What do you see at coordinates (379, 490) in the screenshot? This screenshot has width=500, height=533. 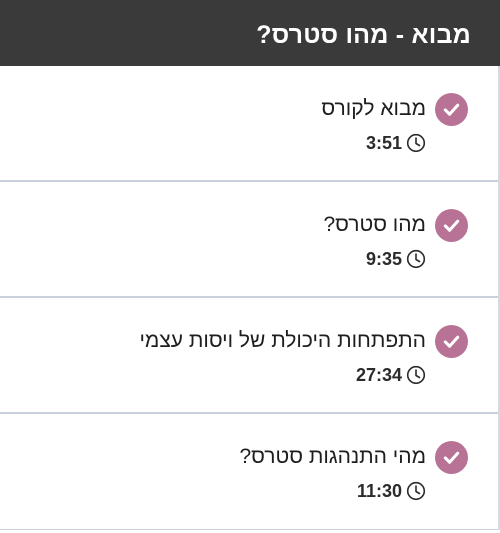 I see `duration-text: 11:30` at bounding box center [379, 490].